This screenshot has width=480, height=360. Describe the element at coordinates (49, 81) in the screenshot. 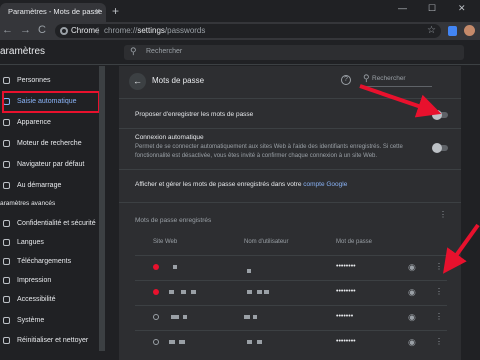

I see `sidebar-item-personnes: Personnes` at that location.